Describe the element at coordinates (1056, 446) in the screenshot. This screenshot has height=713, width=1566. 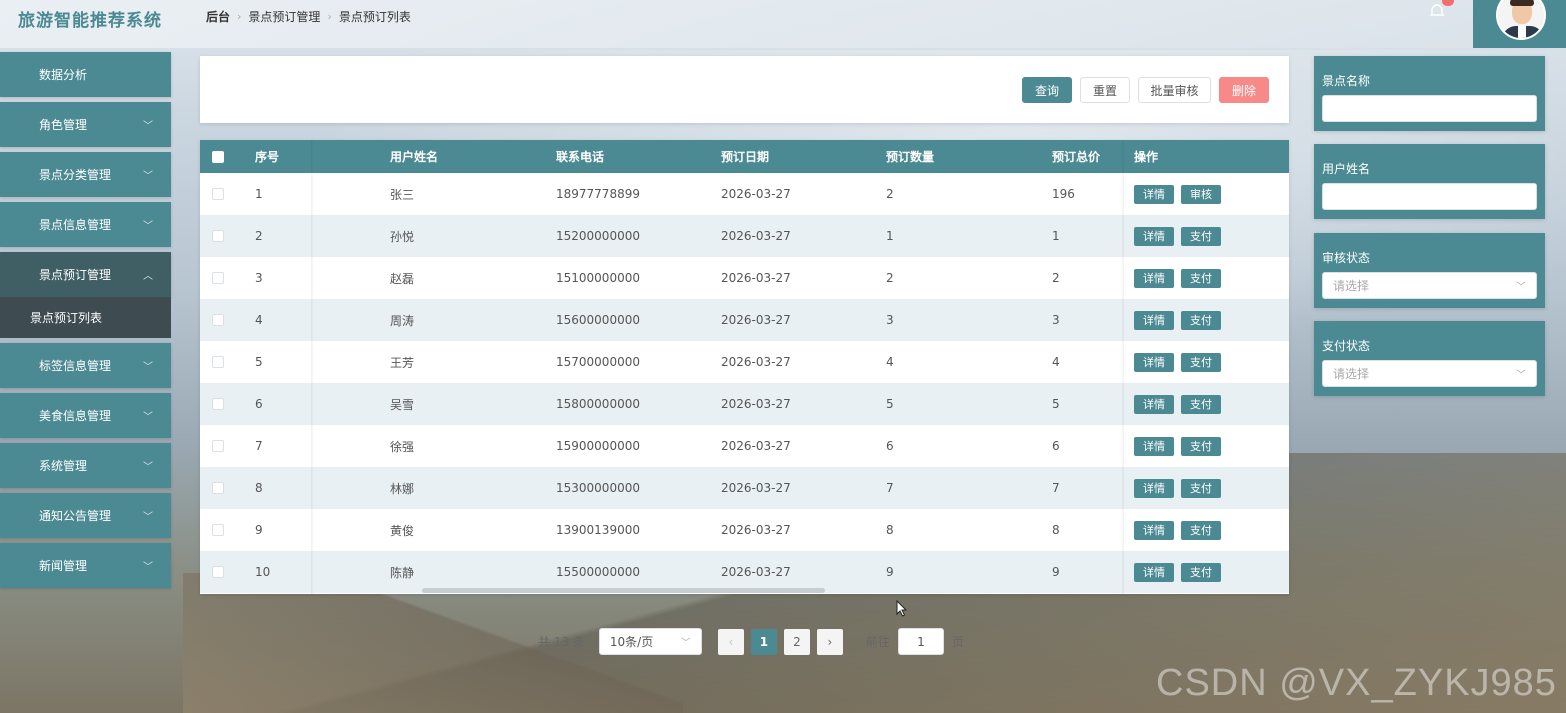
I see `cell-total: 6` at that location.